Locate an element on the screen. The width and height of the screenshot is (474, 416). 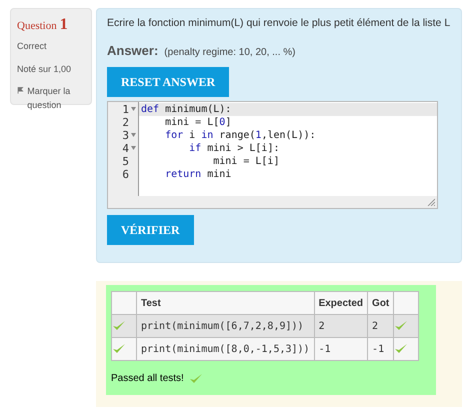
expected-cell: -1 is located at coordinates (341, 349).